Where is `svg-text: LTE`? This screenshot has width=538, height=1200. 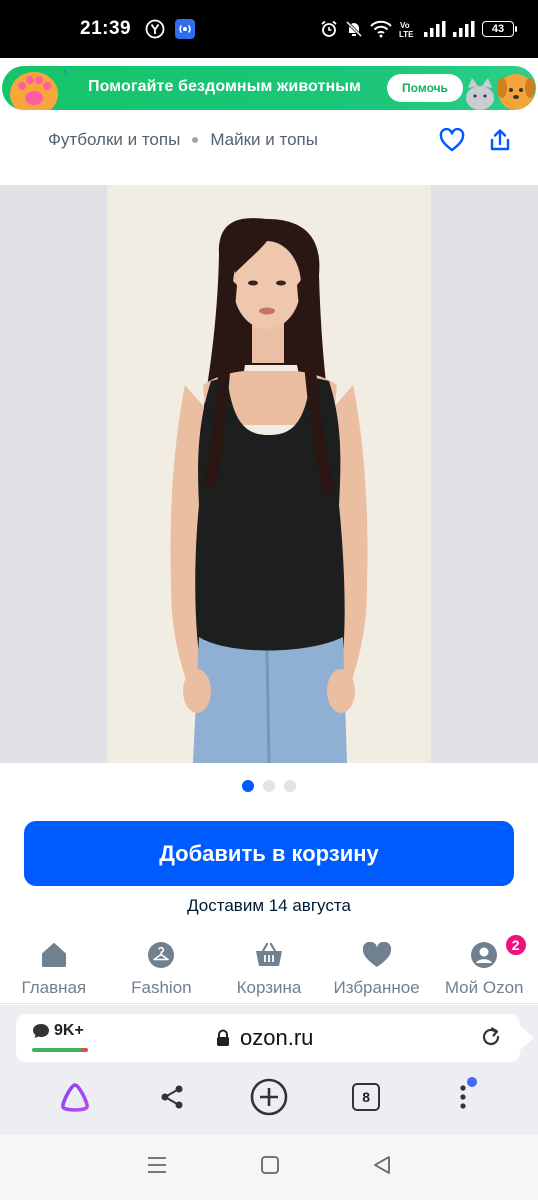 svg-text: LTE is located at coordinates (406, 34).